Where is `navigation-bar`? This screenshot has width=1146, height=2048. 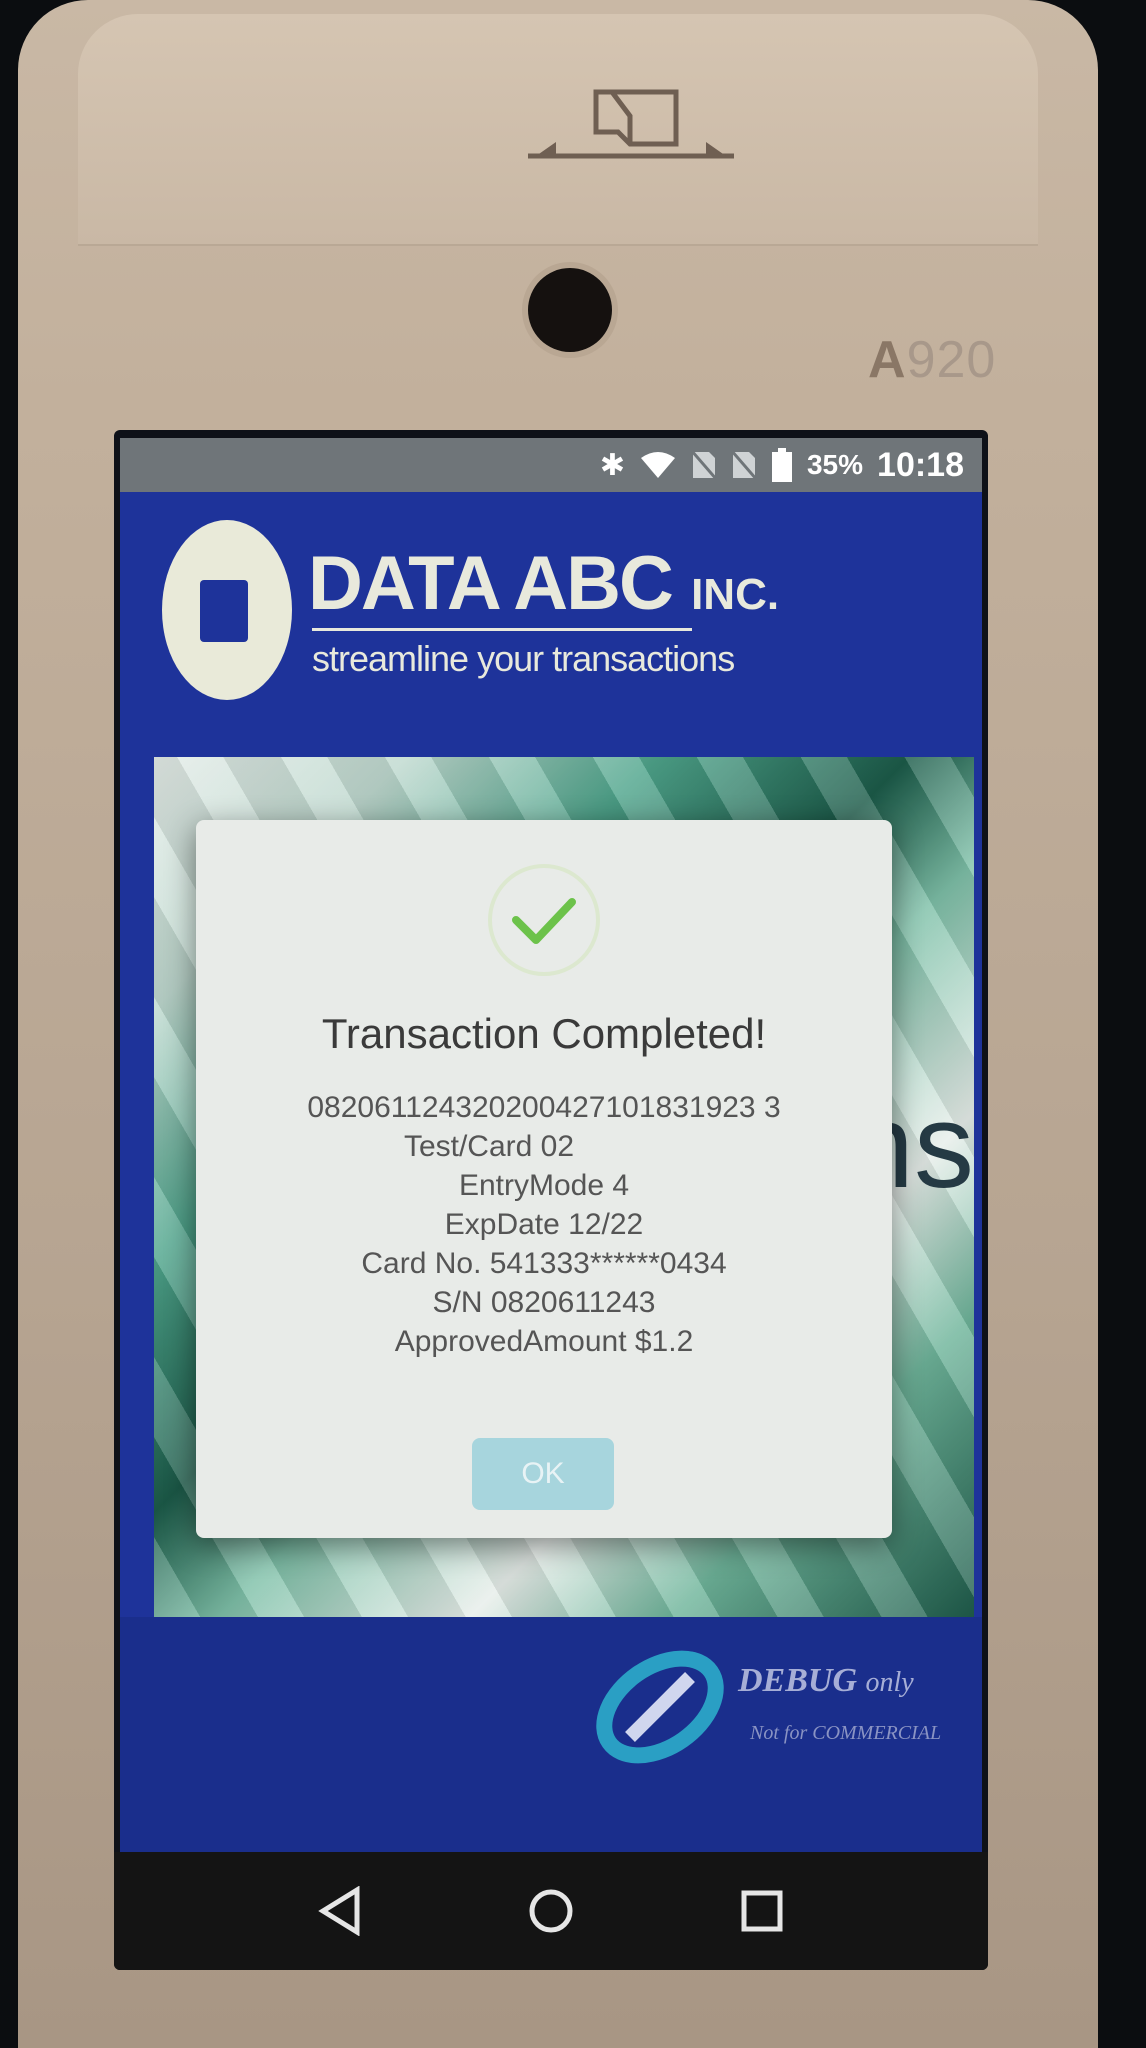
navigation-bar is located at coordinates (551, 1911).